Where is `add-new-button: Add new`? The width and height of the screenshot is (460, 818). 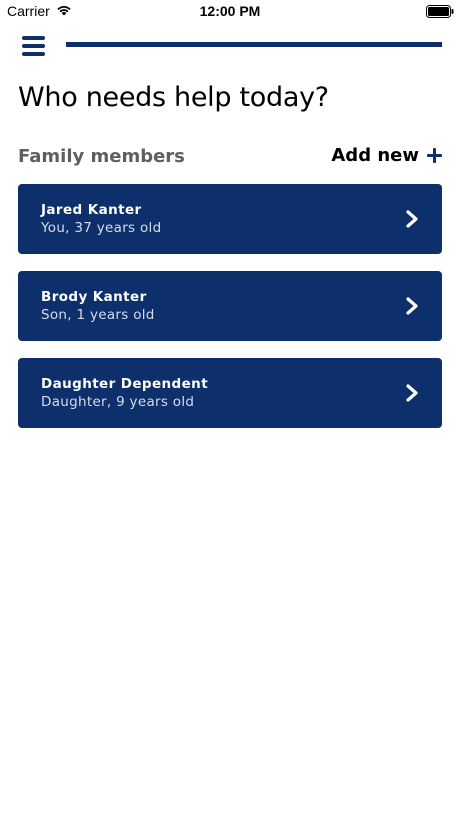
add-new-button: Add new is located at coordinates (386, 155).